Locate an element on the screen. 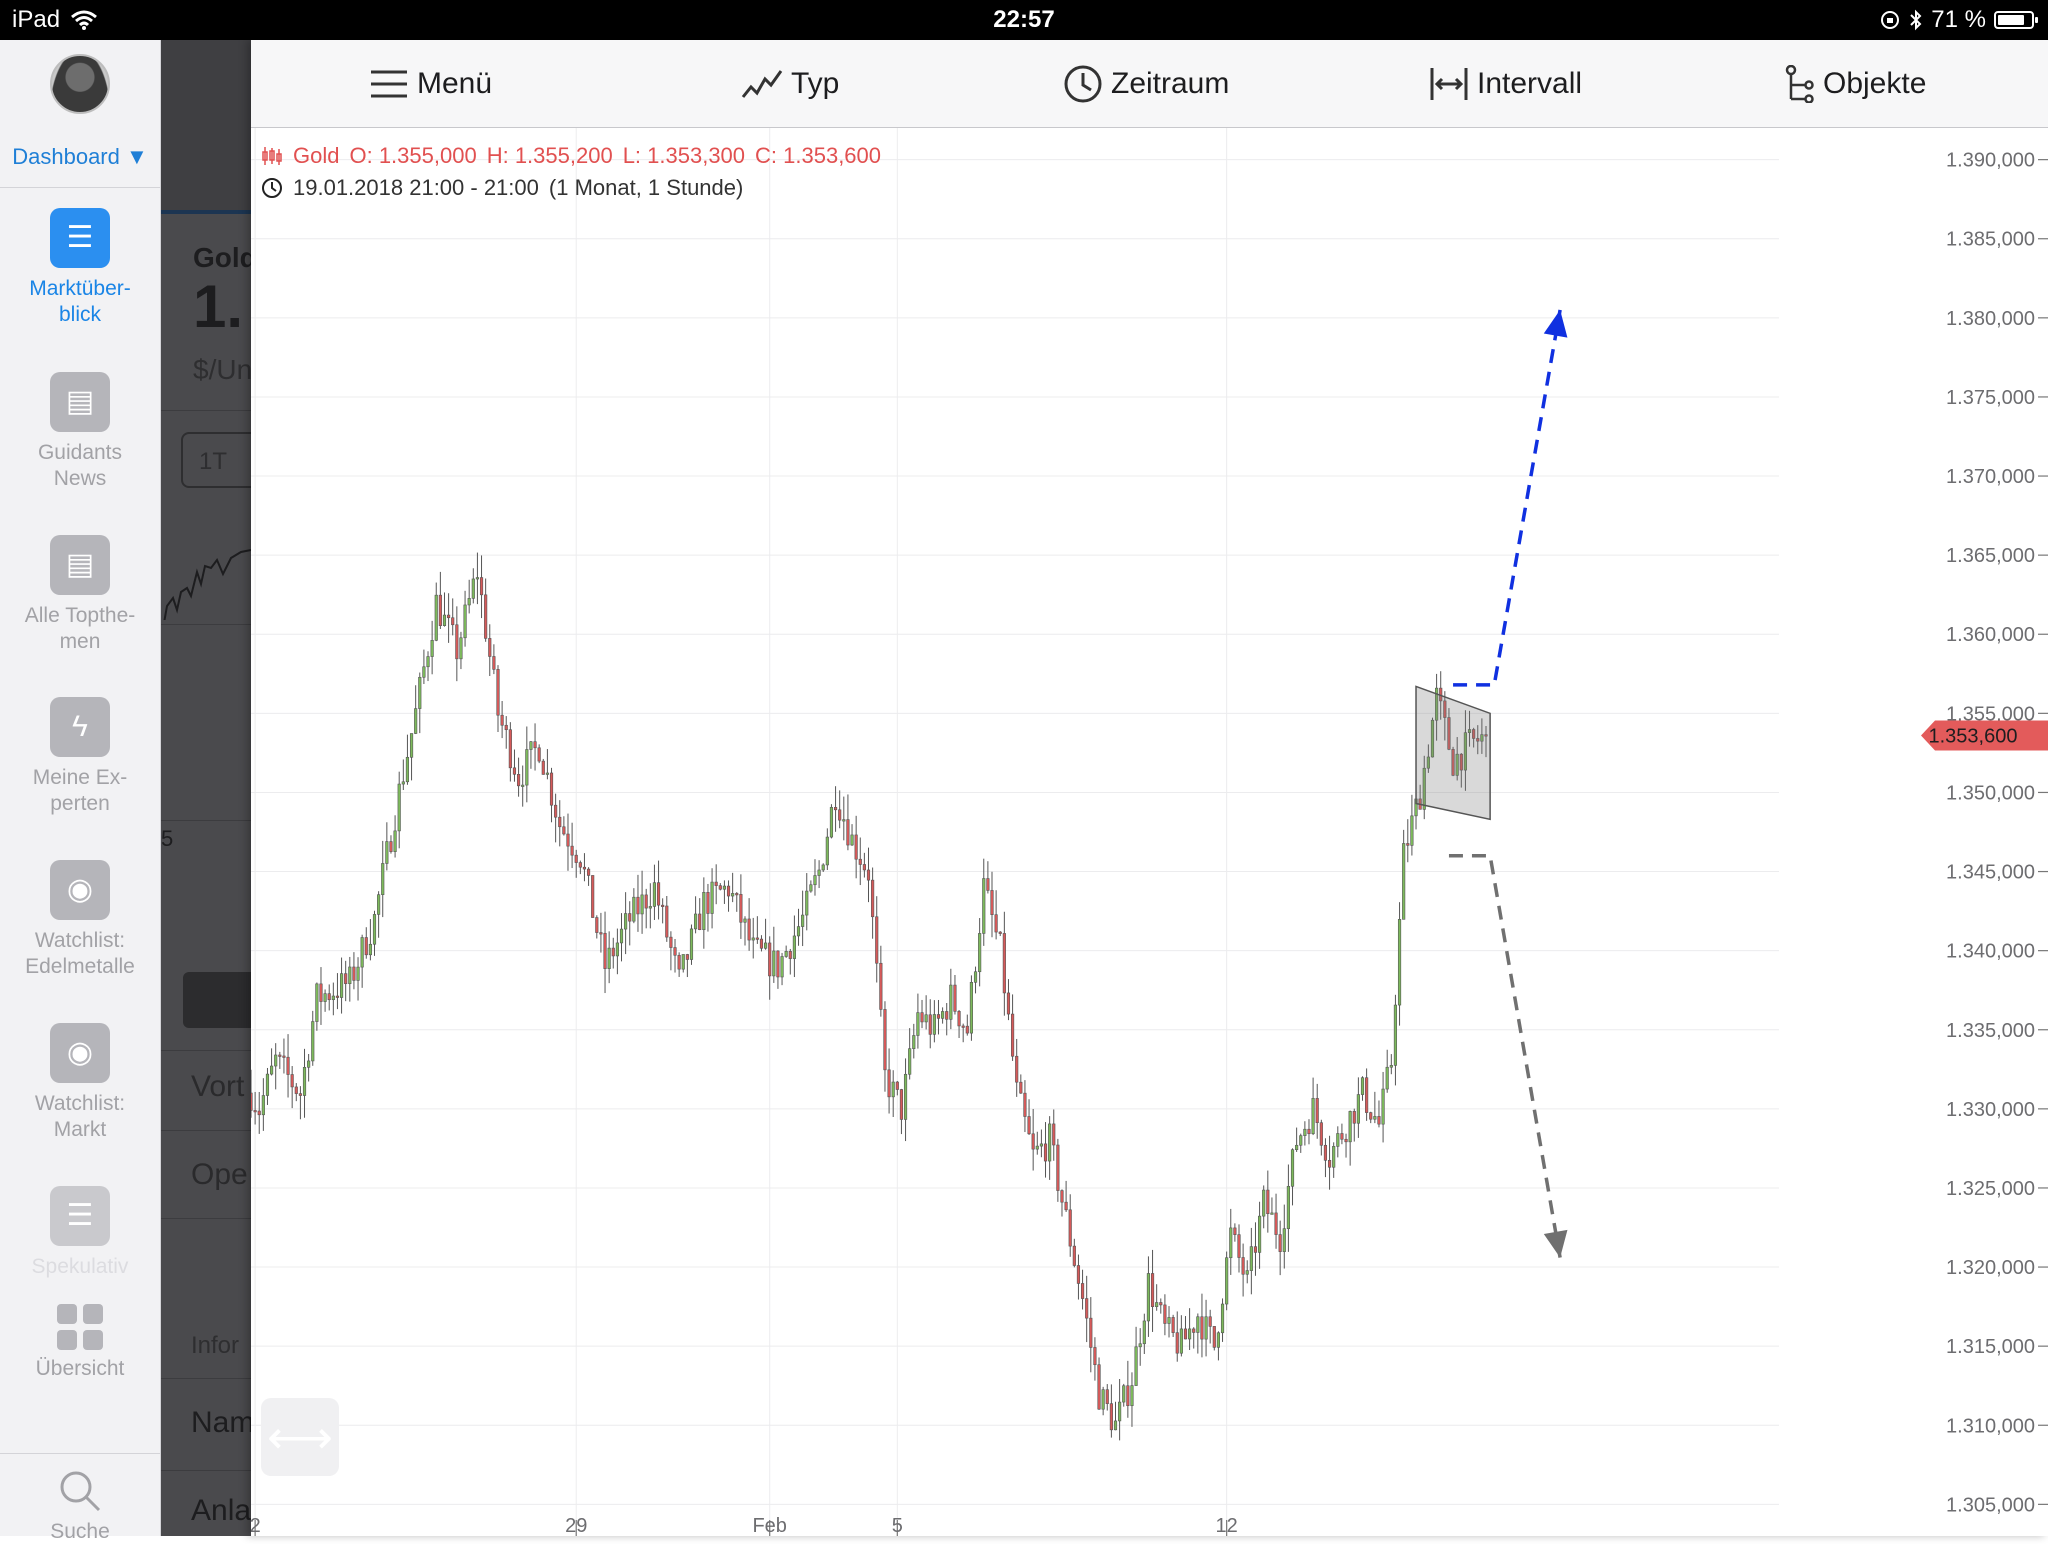 The height and width of the screenshot is (1544, 2048). y-tick-label: 1.380,000 is located at coordinates (1990, 319).